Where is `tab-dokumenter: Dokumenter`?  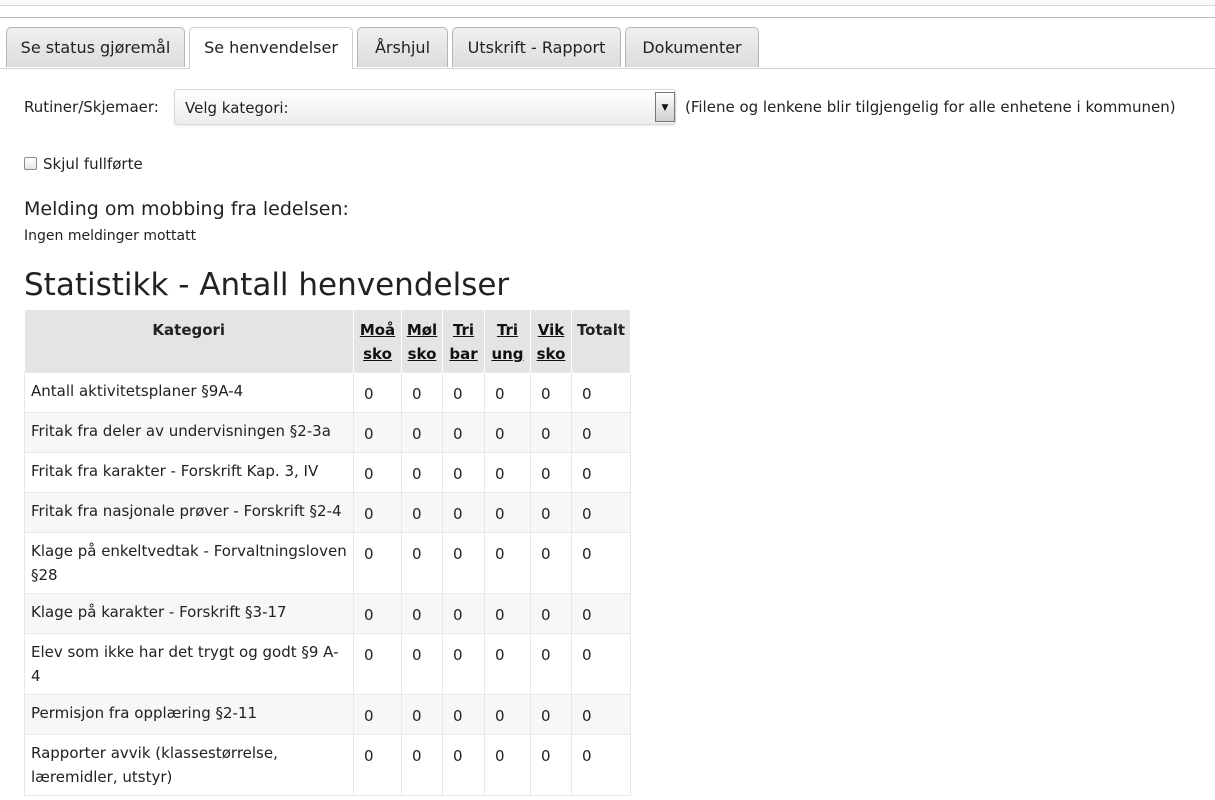
tab-dokumenter: Dokumenter is located at coordinates (692, 47).